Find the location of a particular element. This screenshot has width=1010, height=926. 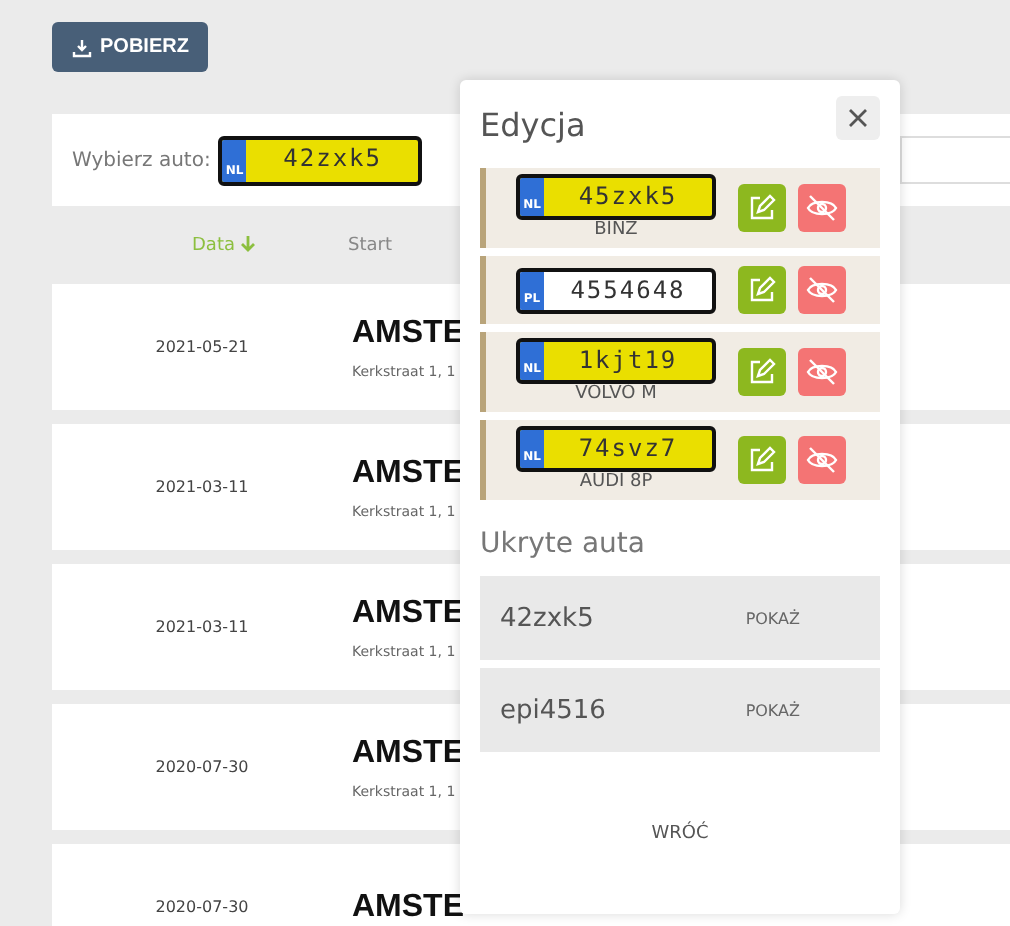

plate-number: 45zxk5 is located at coordinates (628, 197).